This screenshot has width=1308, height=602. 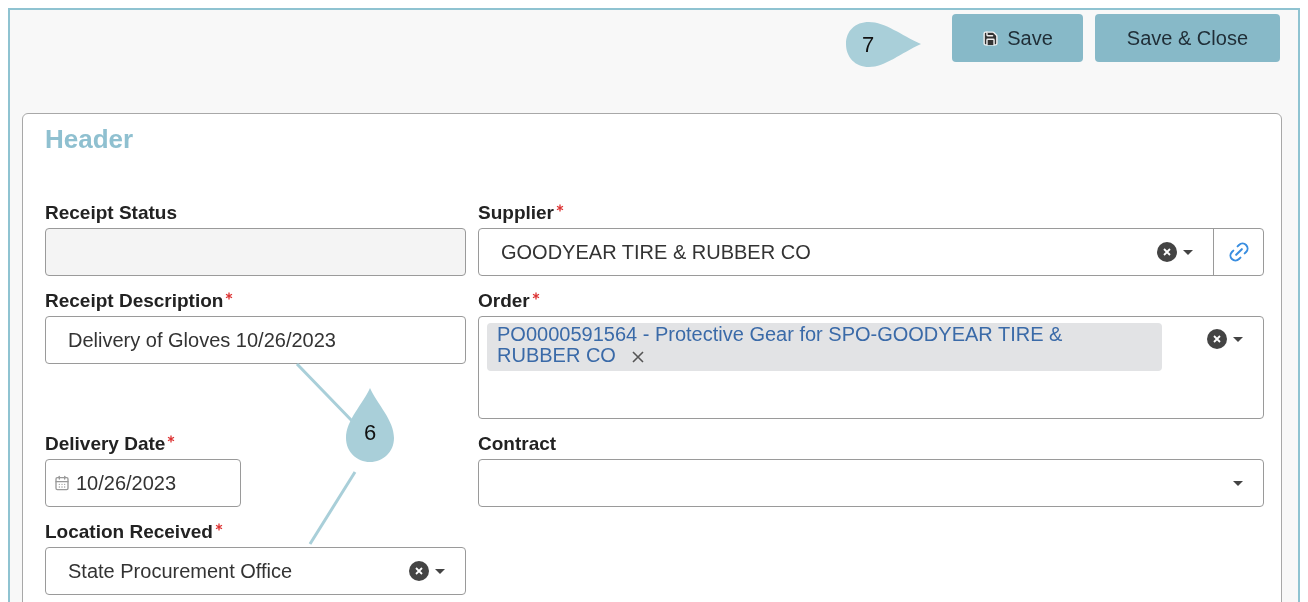 What do you see at coordinates (90, 140) in the screenshot?
I see `section-title: Header` at bounding box center [90, 140].